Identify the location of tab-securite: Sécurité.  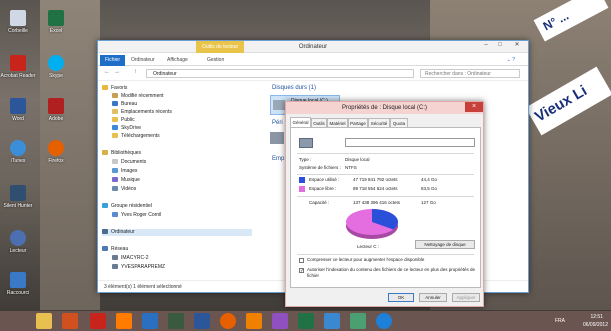
(379, 122).